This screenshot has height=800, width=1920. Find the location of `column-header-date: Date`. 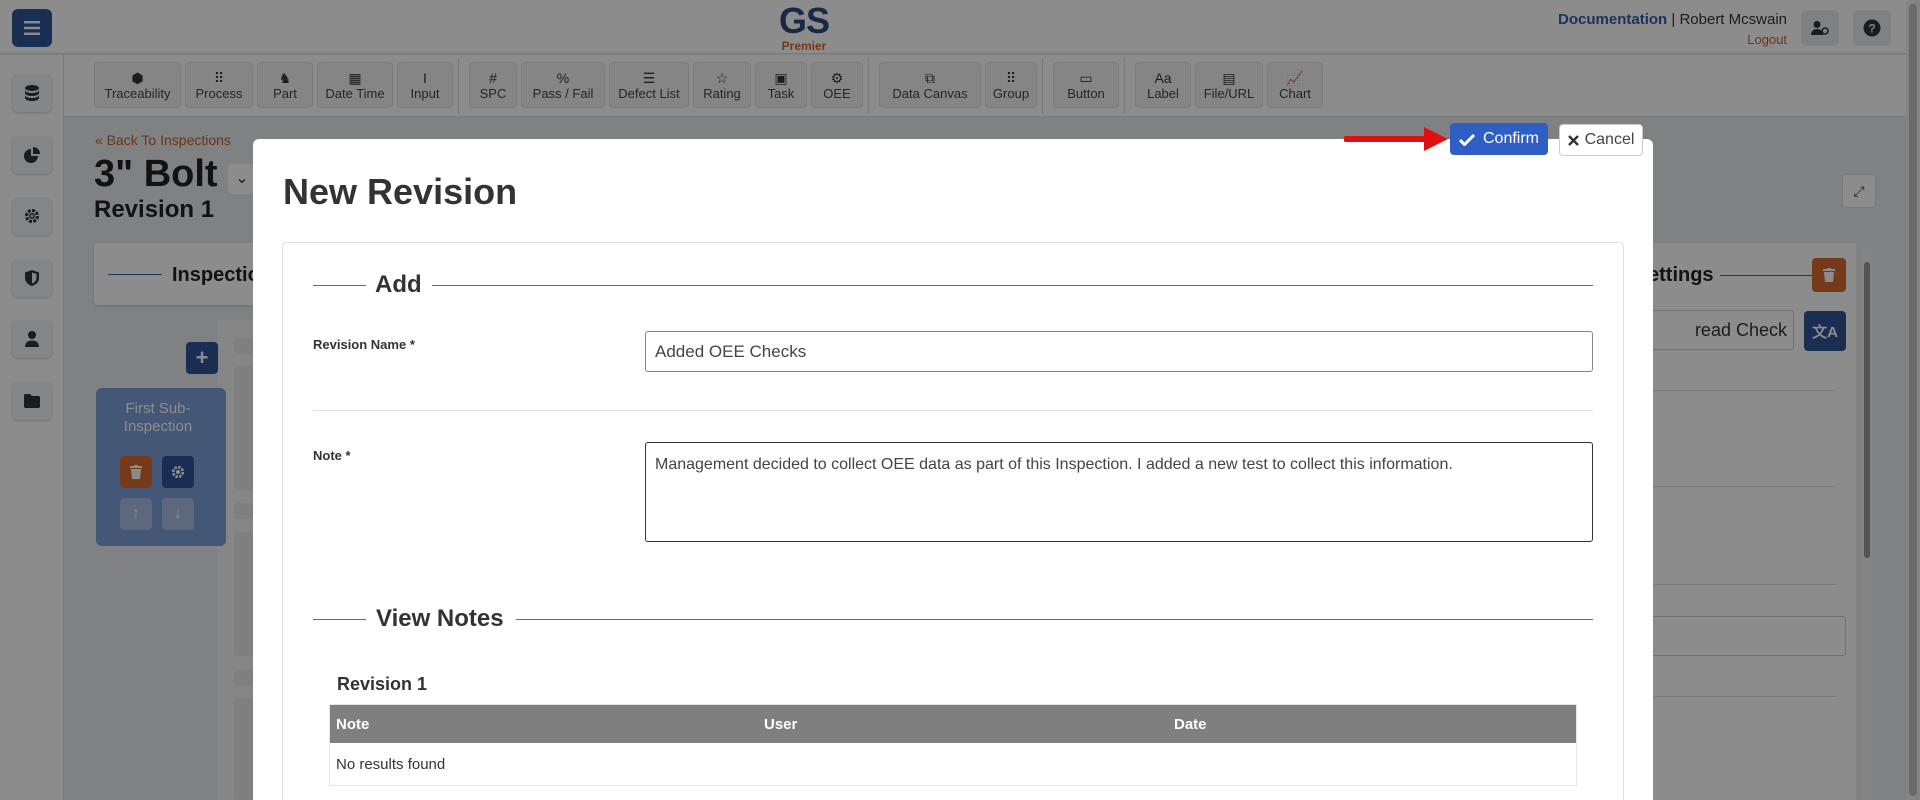

column-header-date: Date is located at coordinates (1372, 724).